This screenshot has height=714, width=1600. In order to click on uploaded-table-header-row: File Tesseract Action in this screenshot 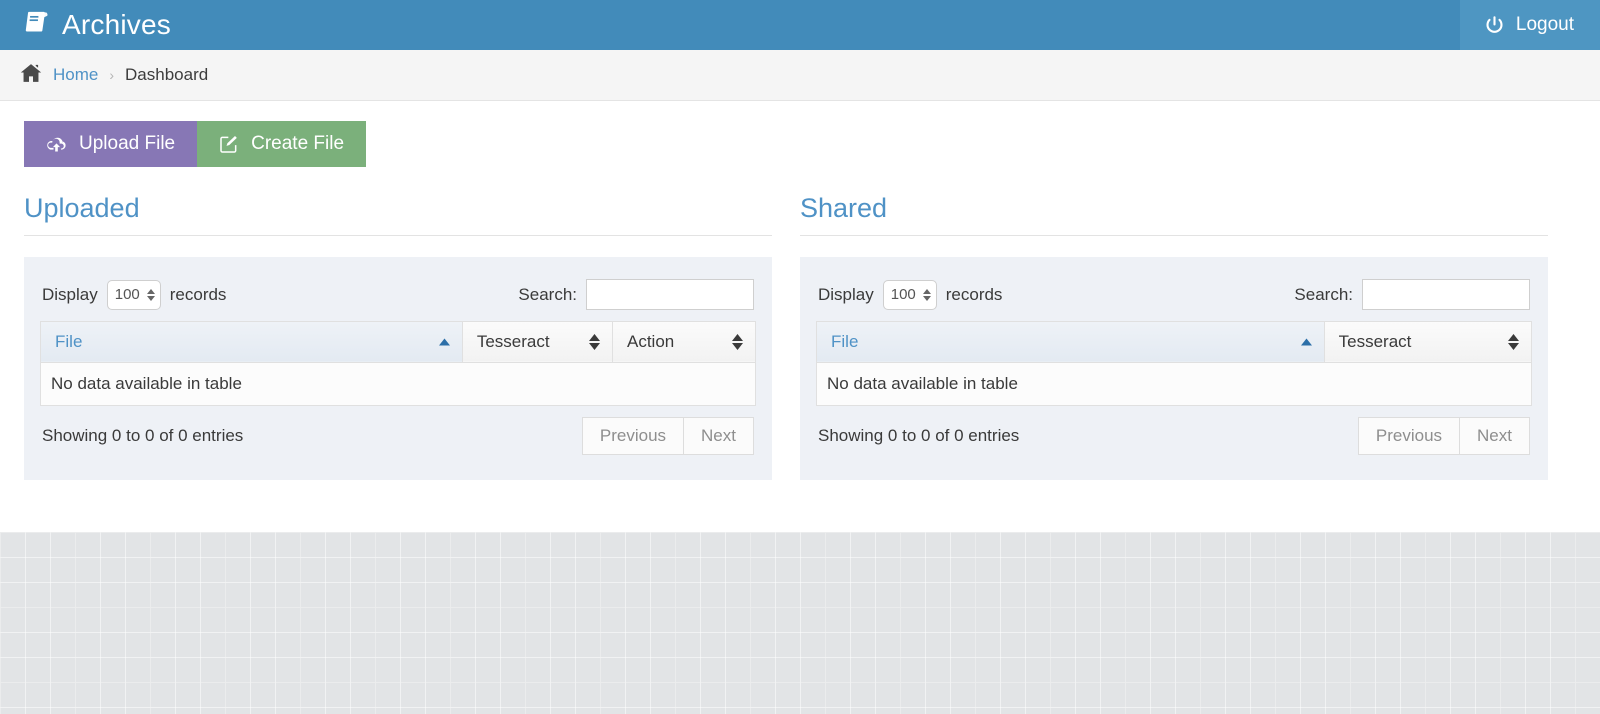, I will do `click(398, 341)`.